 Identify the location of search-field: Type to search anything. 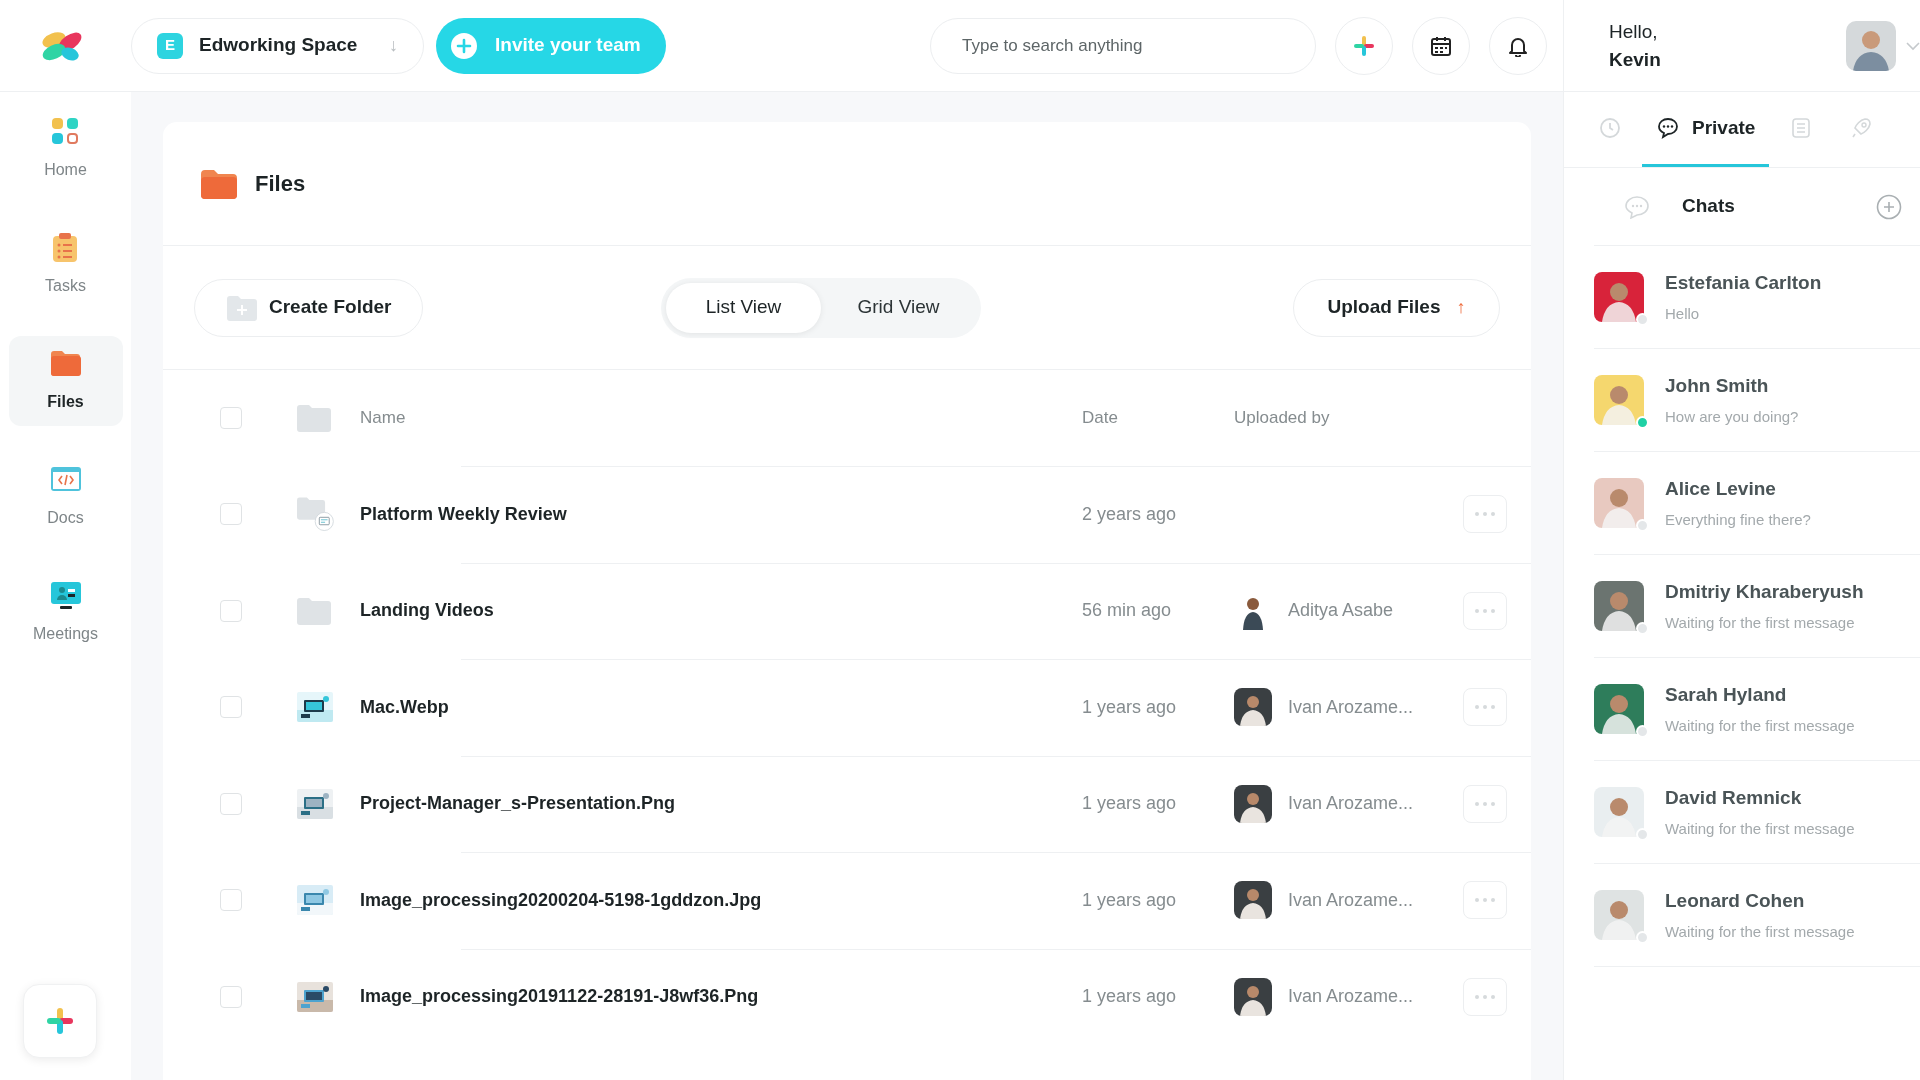
(1123, 45).